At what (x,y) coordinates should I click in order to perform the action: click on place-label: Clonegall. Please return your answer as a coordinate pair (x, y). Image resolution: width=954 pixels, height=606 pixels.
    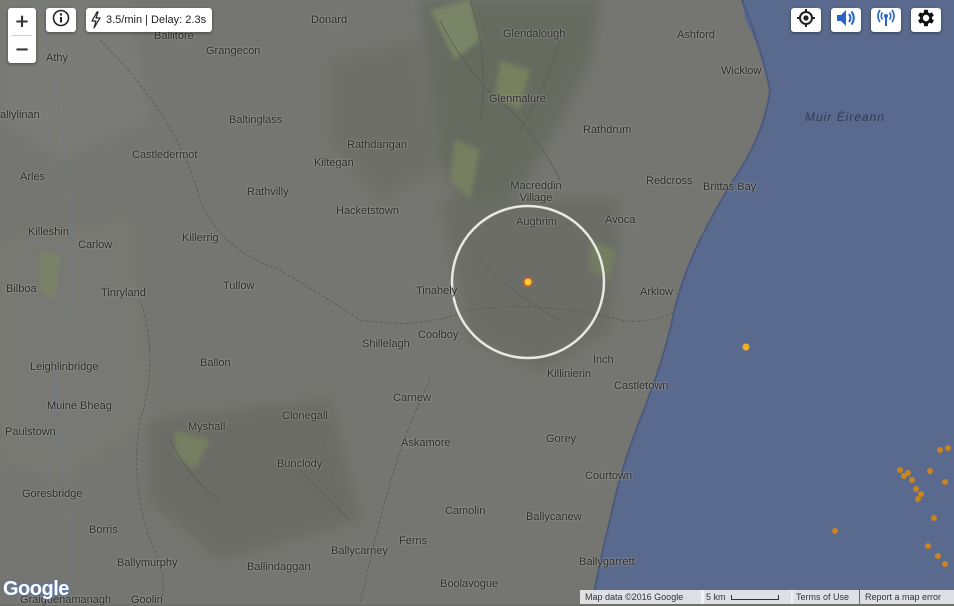
    Looking at the image, I should click on (305, 416).